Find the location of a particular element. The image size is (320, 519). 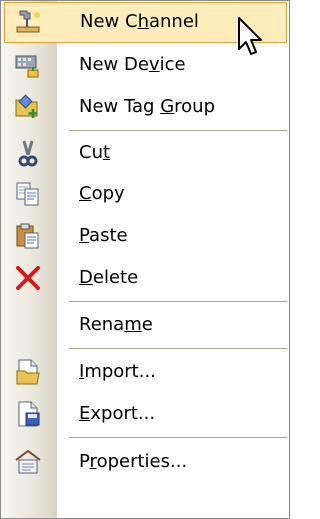

paste-icon is located at coordinates (27, 236).